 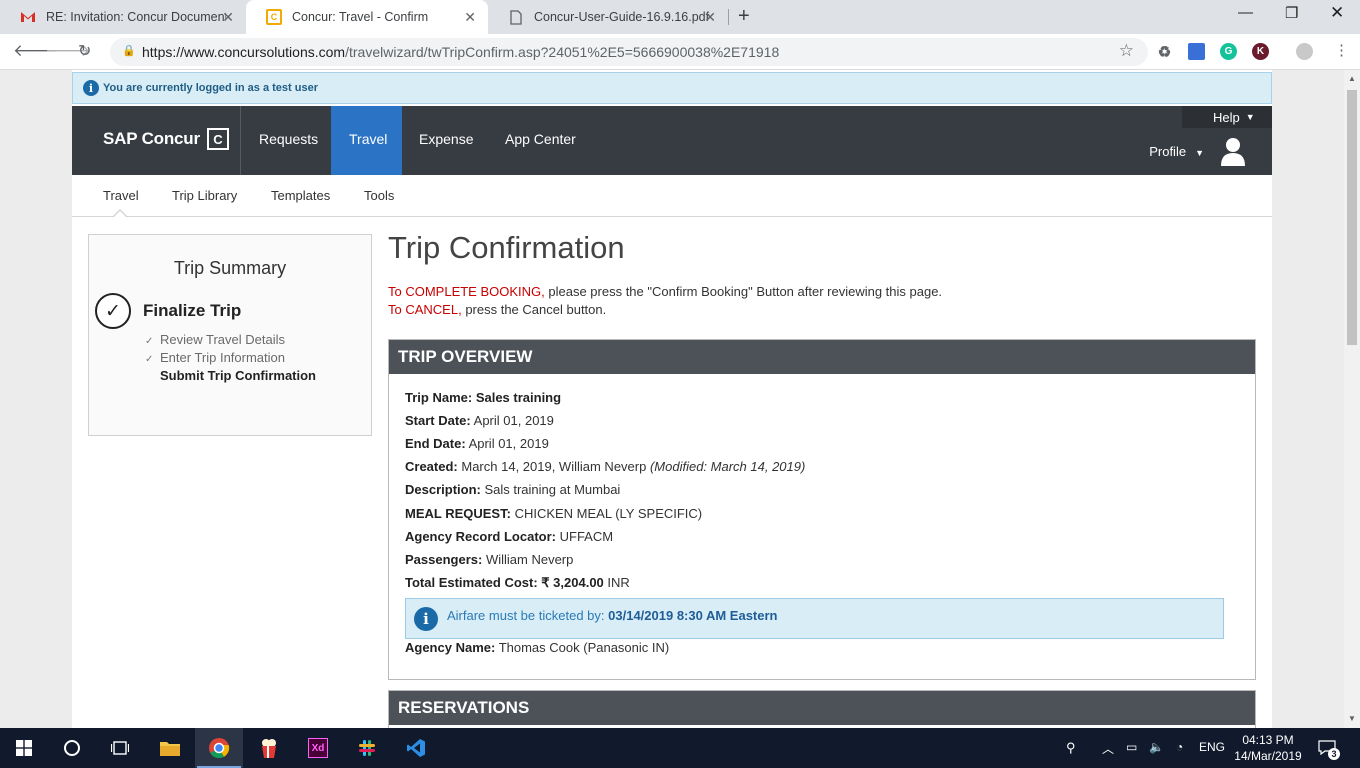 I want to click on wifi-icon: ◔, so click(x=1179, y=747).